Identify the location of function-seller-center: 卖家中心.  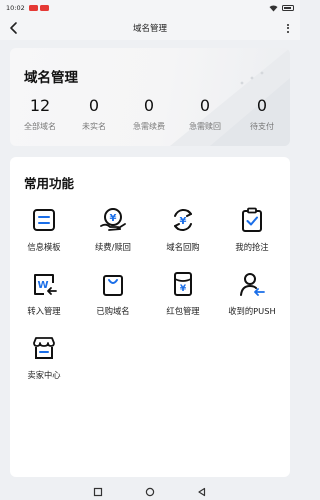
(44, 357).